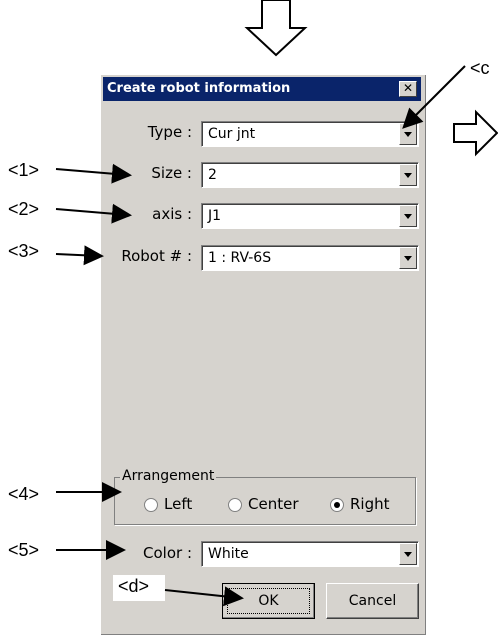 The image size is (498, 635). Describe the element at coordinates (434, 97) in the screenshot. I see `arrow-c` at that location.